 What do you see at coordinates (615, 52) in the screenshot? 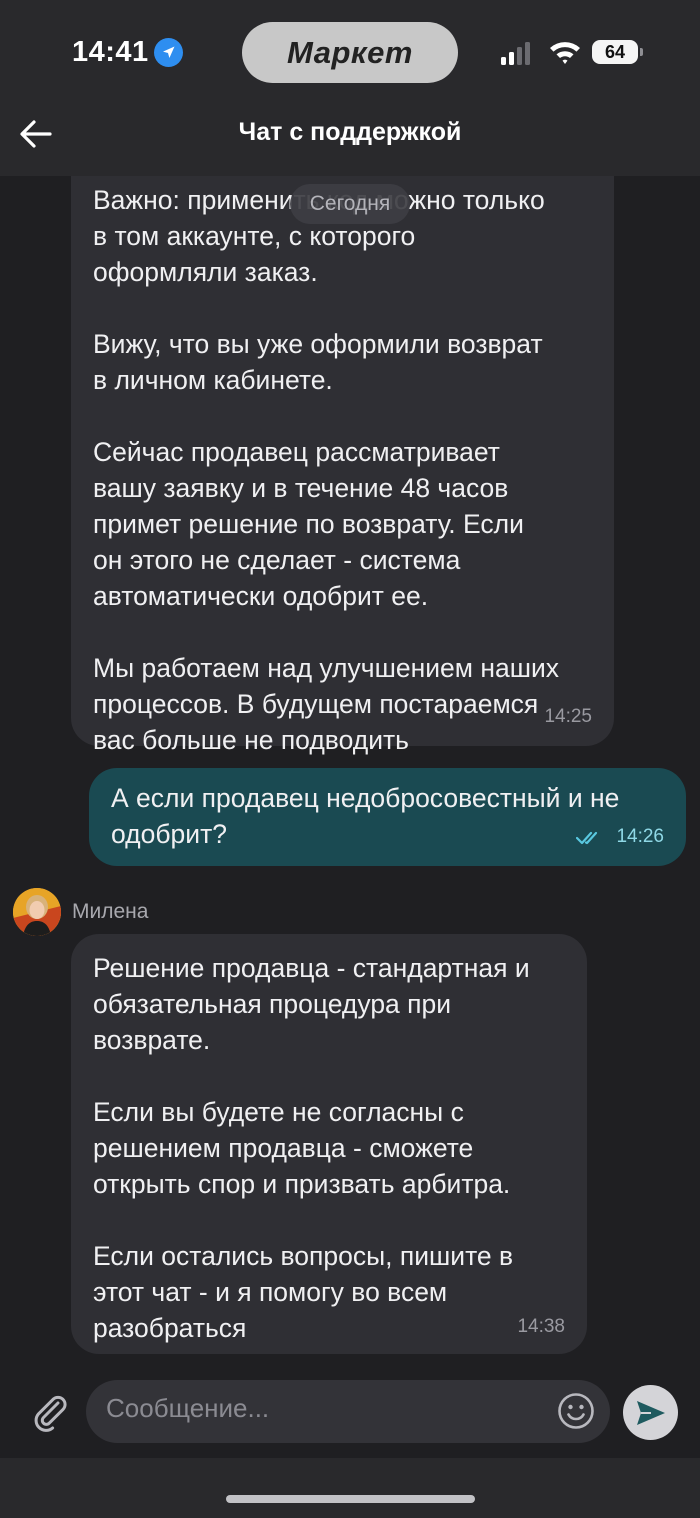
I see `battery-icon: 64` at bounding box center [615, 52].